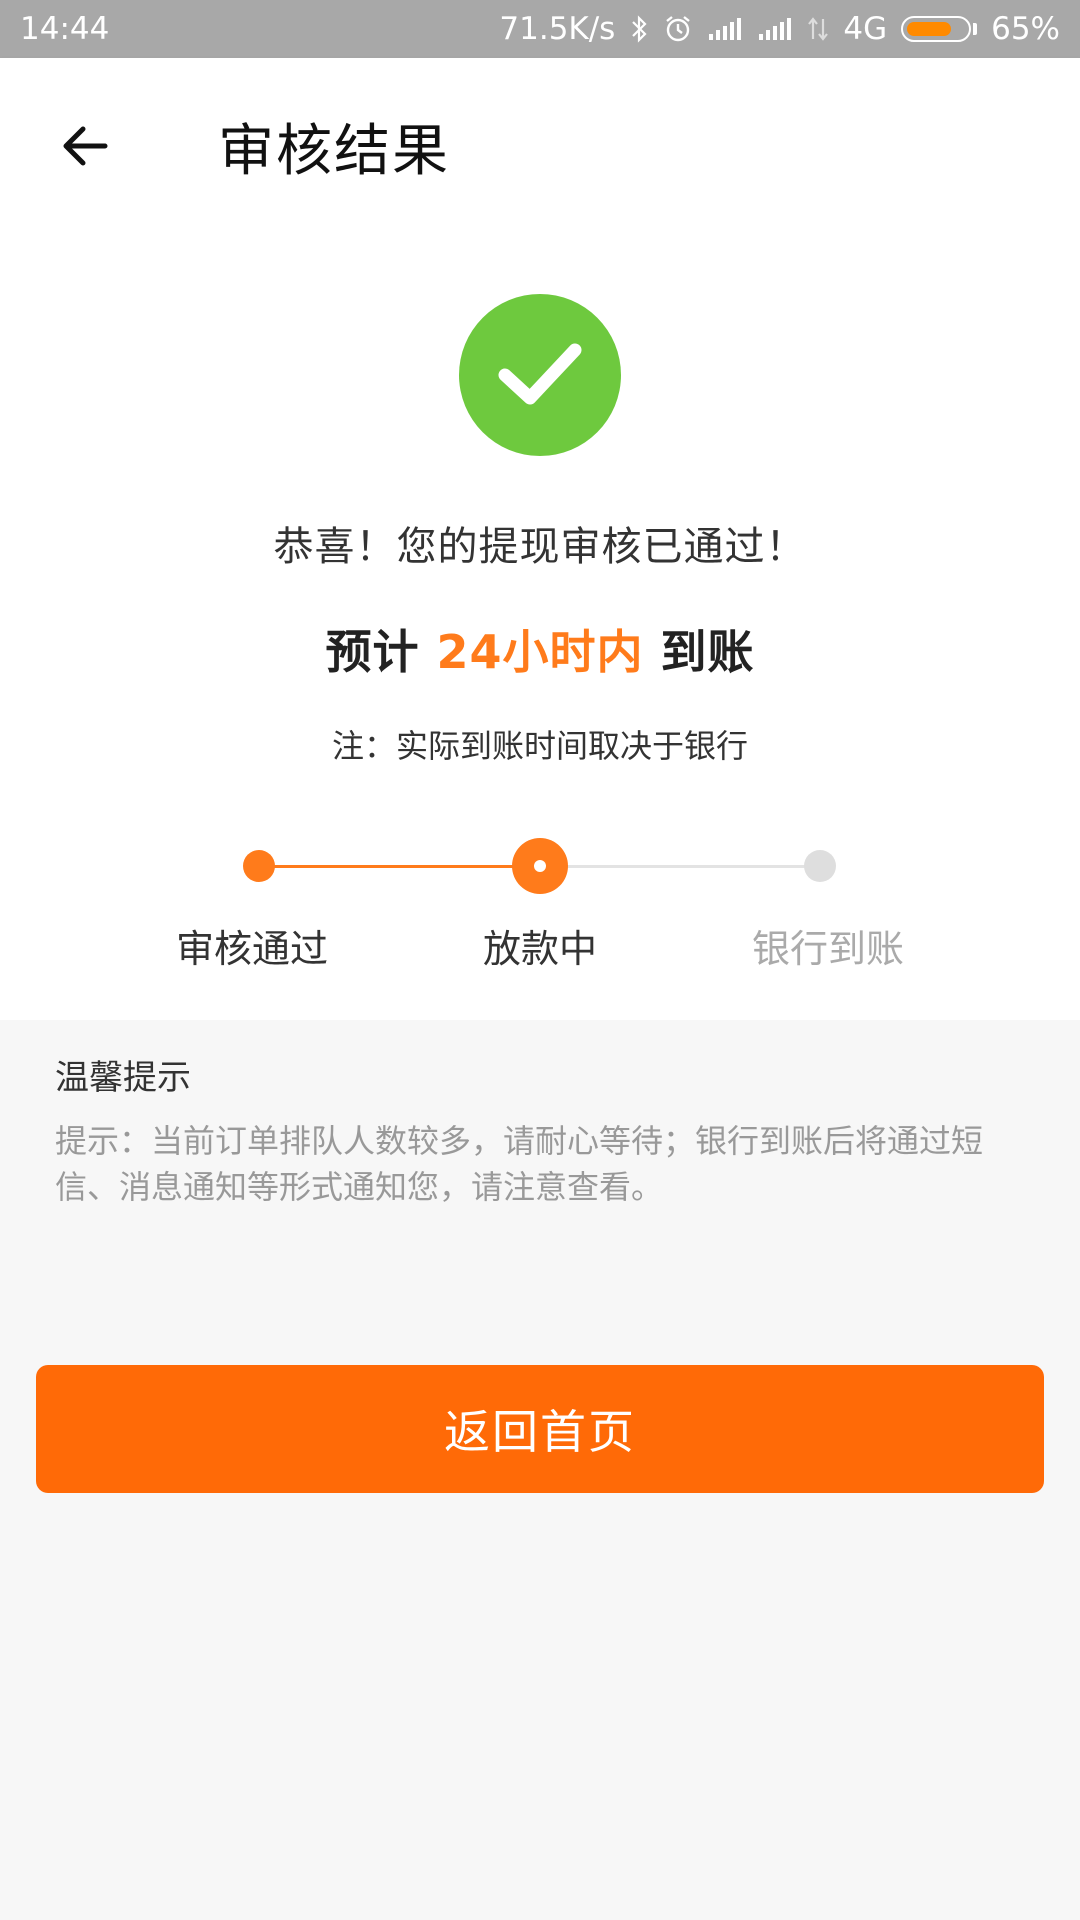  What do you see at coordinates (818, 29) in the screenshot?
I see `data-arrows-icon` at bounding box center [818, 29].